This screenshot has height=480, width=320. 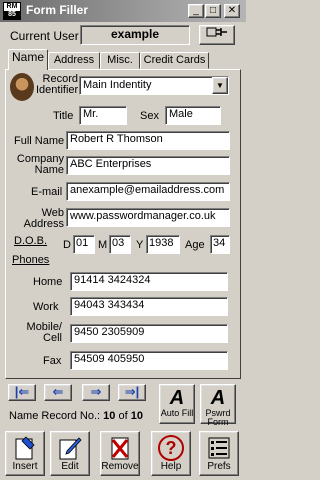 I want to click on sex-label: Sex, so click(x=149, y=116).